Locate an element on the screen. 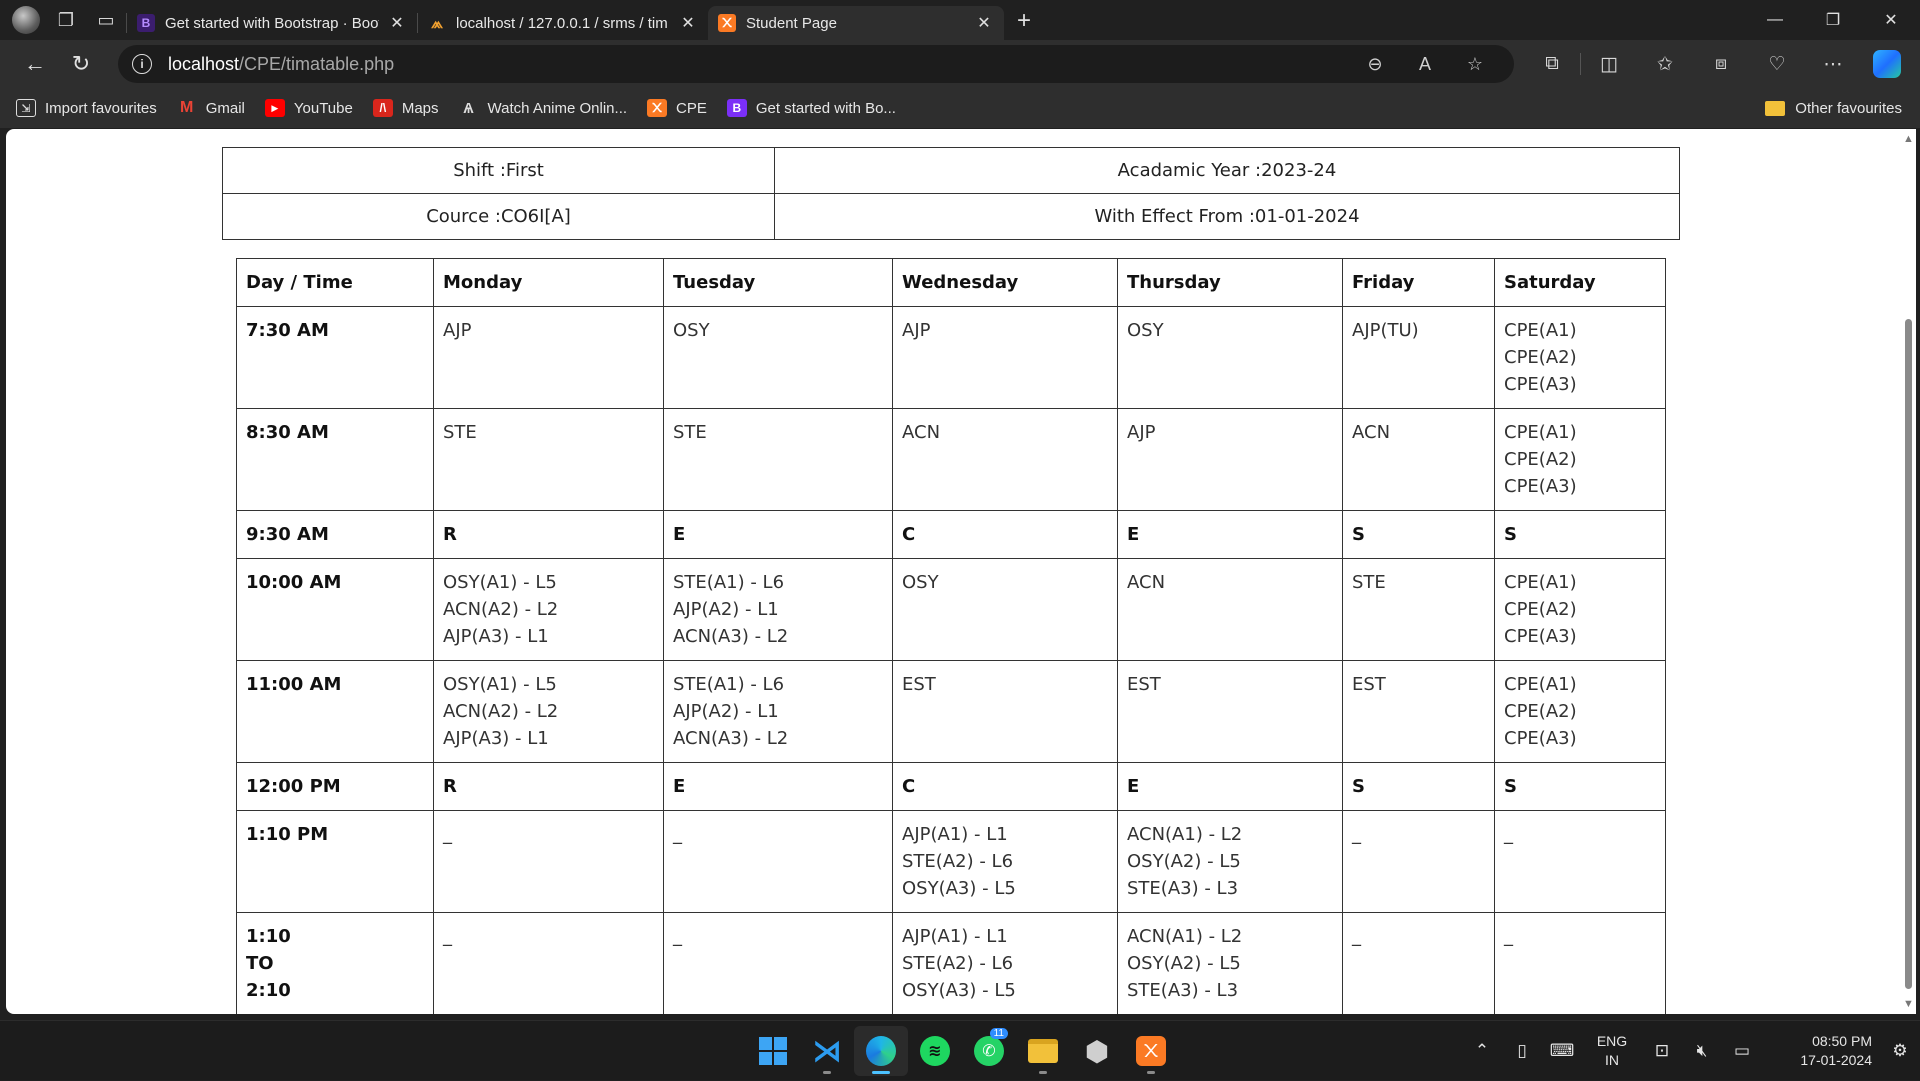  collections-icon: ⧈ is located at coordinates (1721, 64).